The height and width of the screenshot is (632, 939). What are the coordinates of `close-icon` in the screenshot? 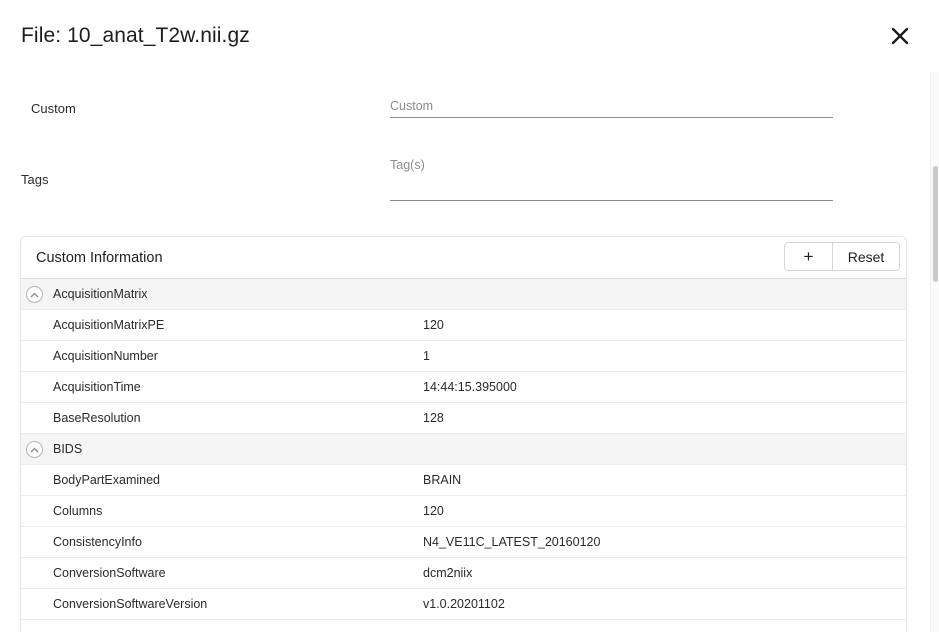 It's located at (900, 36).